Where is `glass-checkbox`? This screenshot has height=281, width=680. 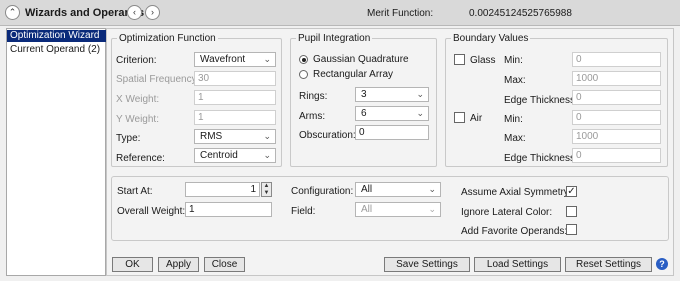
glass-checkbox is located at coordinates (459, 59).